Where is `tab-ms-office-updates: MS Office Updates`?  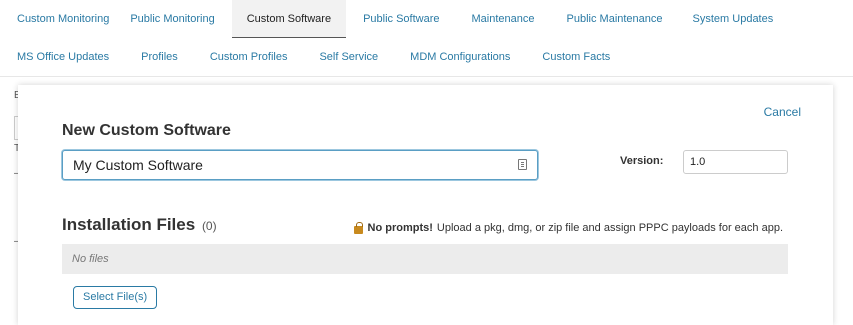 tab-ms-office-updates: MS Office Updates is located at coordinates (62, 57).